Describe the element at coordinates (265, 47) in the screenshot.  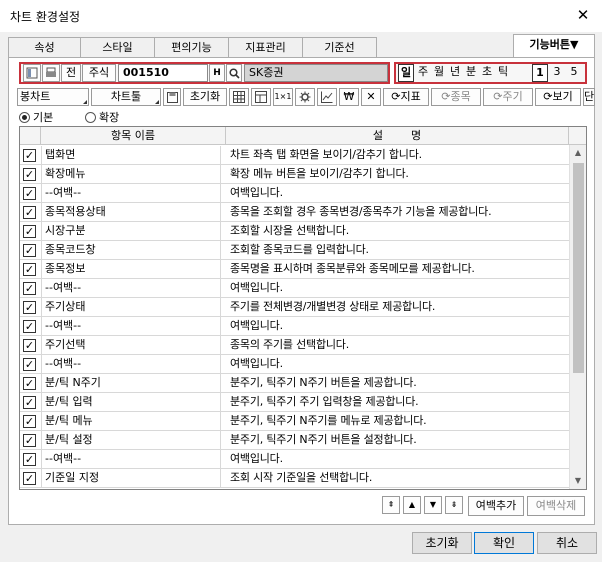
I see `tab-indicator-manage: 지표관리` at that location.